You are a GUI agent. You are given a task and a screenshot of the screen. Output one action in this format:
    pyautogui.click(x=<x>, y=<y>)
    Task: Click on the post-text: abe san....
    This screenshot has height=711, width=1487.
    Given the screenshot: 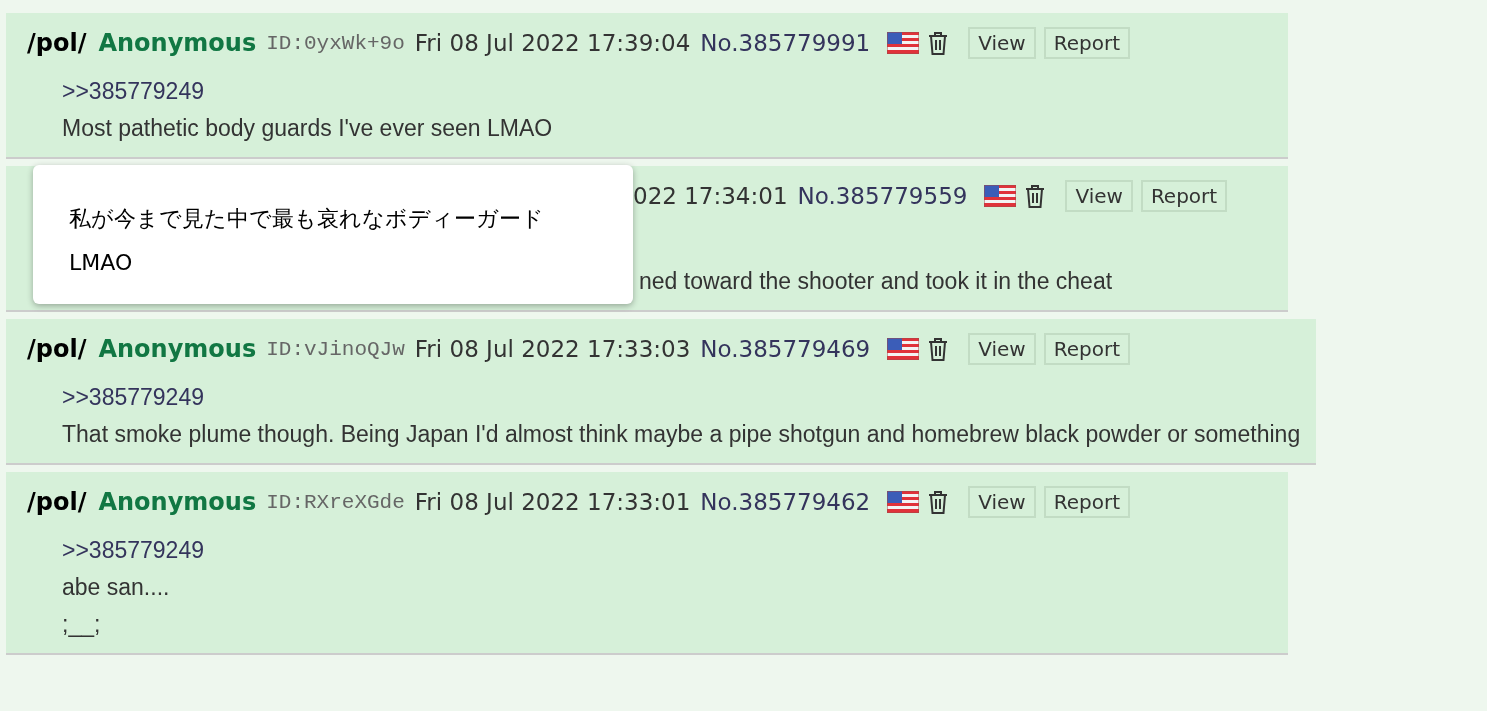 What is the action you would take?
    pyautogui.click(x=116, y=587)
    